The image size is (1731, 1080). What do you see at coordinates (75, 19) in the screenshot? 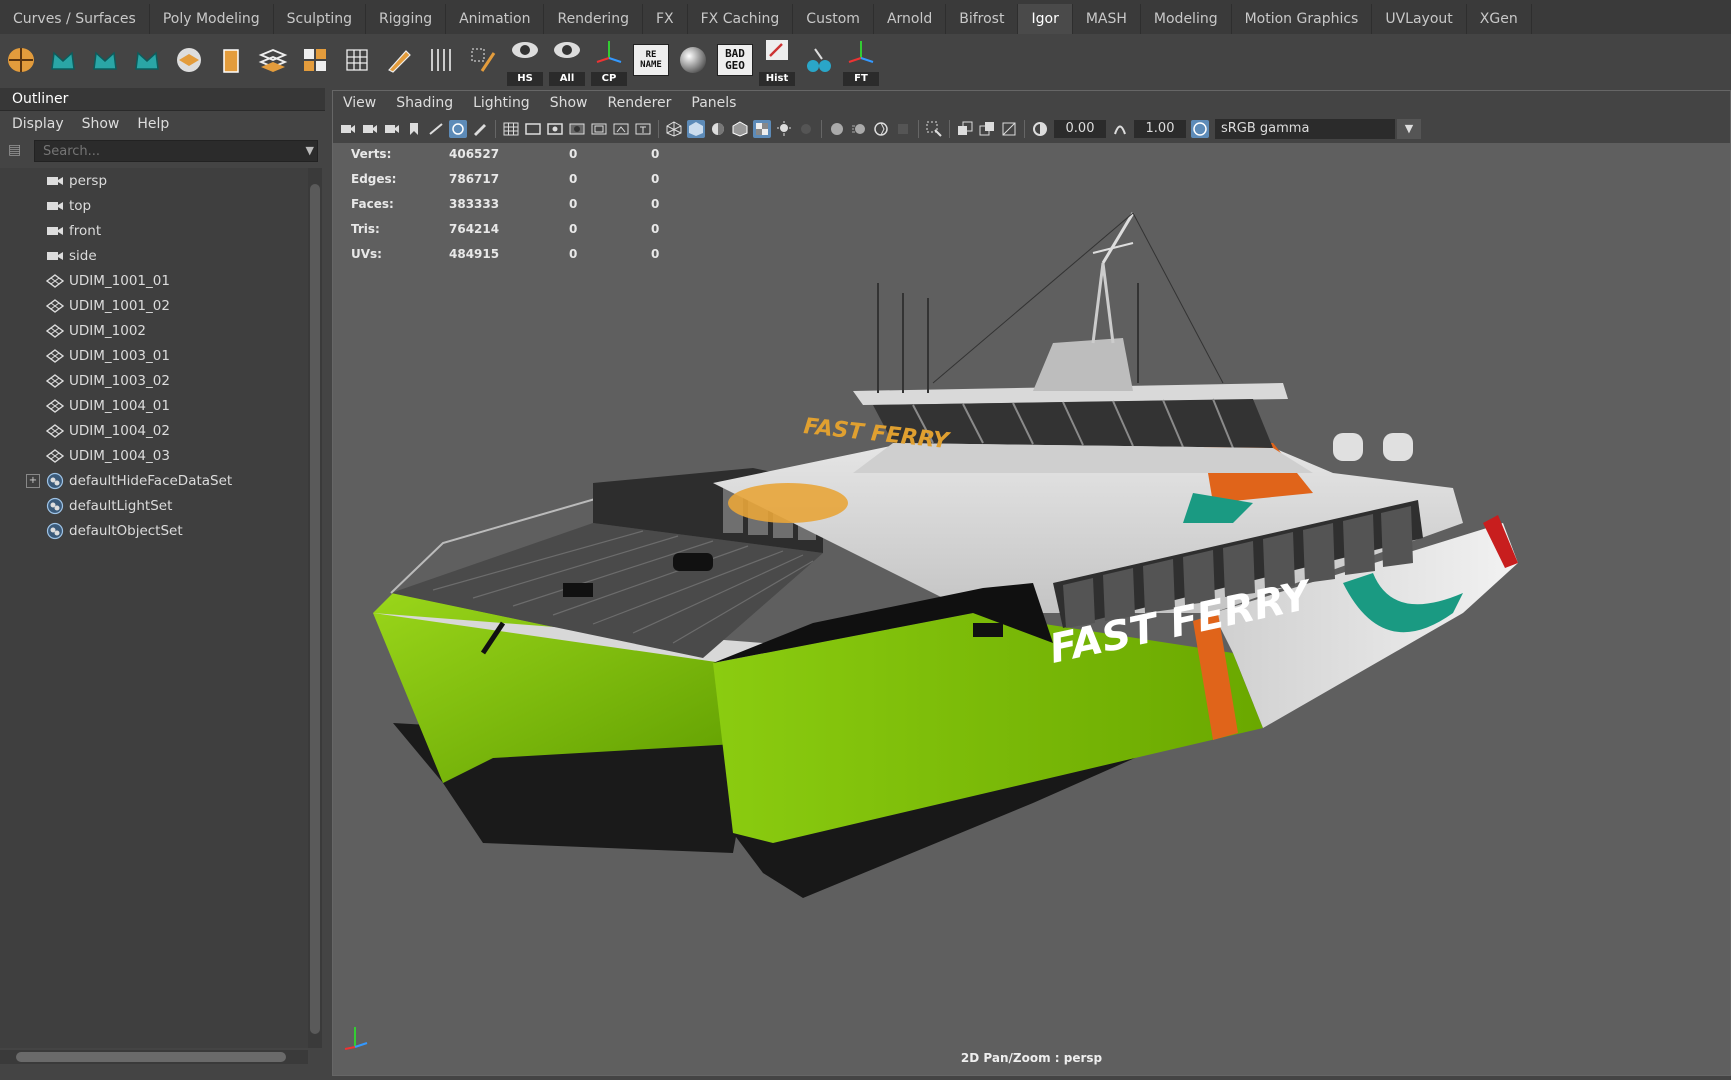
I see `shelf-tab-curves-surfaces: Curves / Surfaces` at bounding box center [75, 19].